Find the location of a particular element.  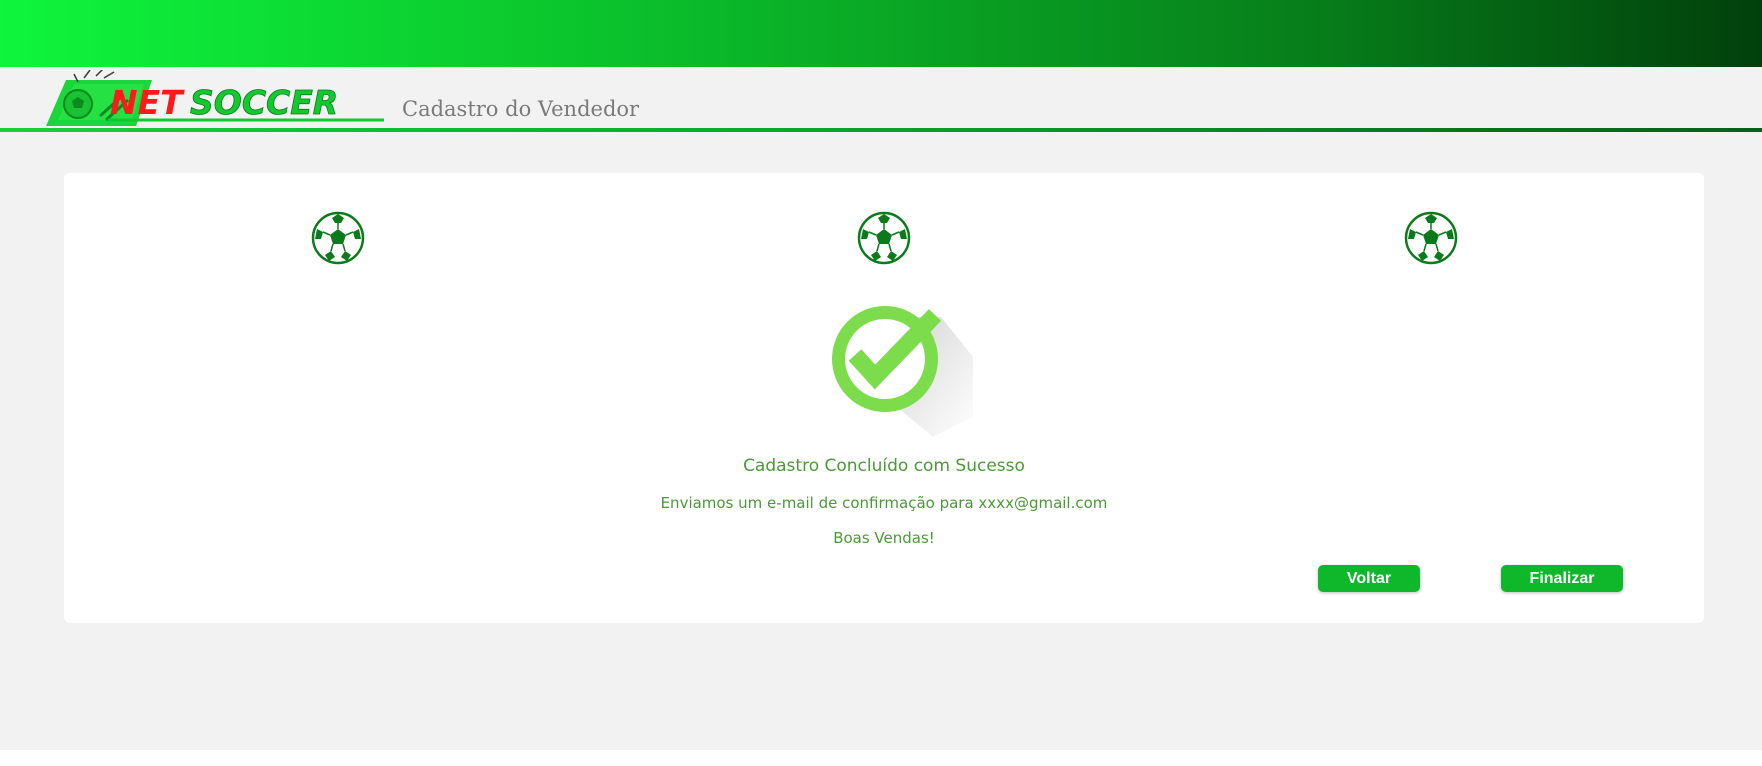

logo-graphic: NET SOCCER is located at coordinates (215, 96).